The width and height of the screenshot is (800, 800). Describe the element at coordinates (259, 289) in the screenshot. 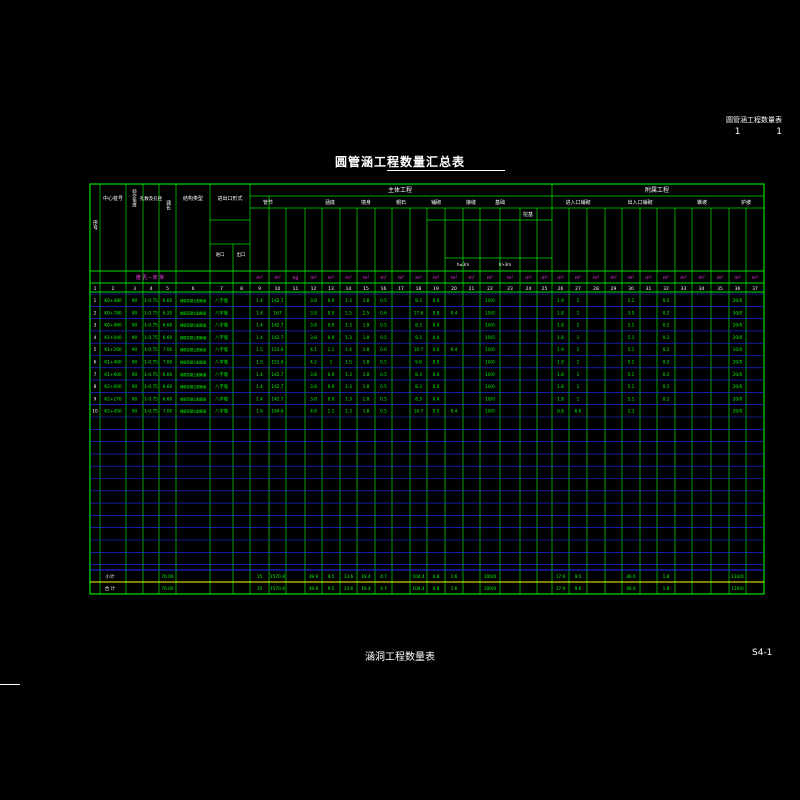

I see `column-number: 9` at that location.